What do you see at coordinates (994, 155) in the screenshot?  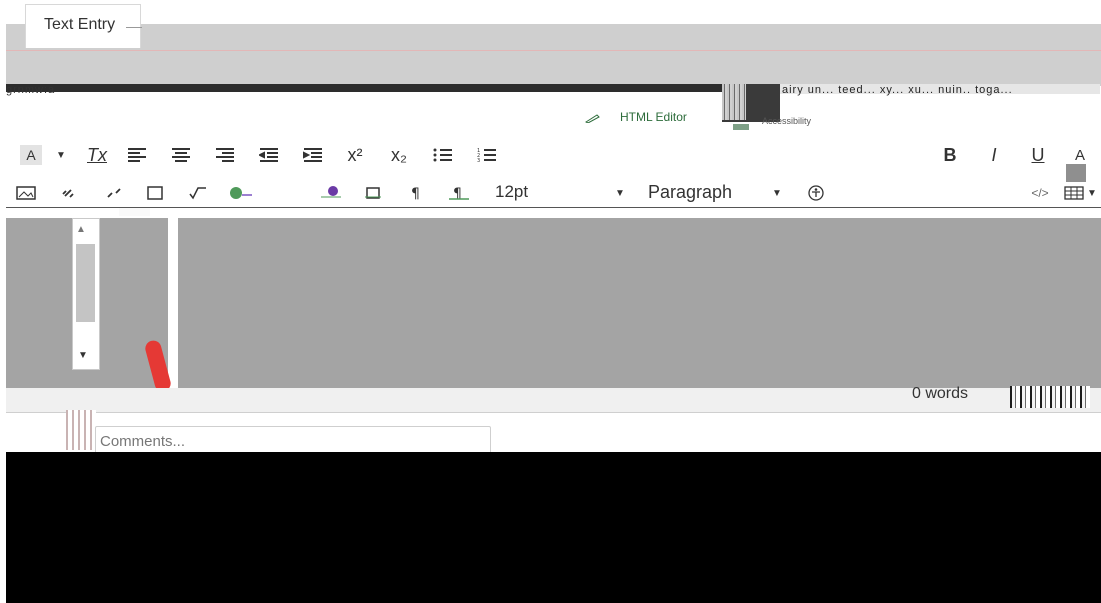 I see `italic-button: I` at bounding box center [994, 155].